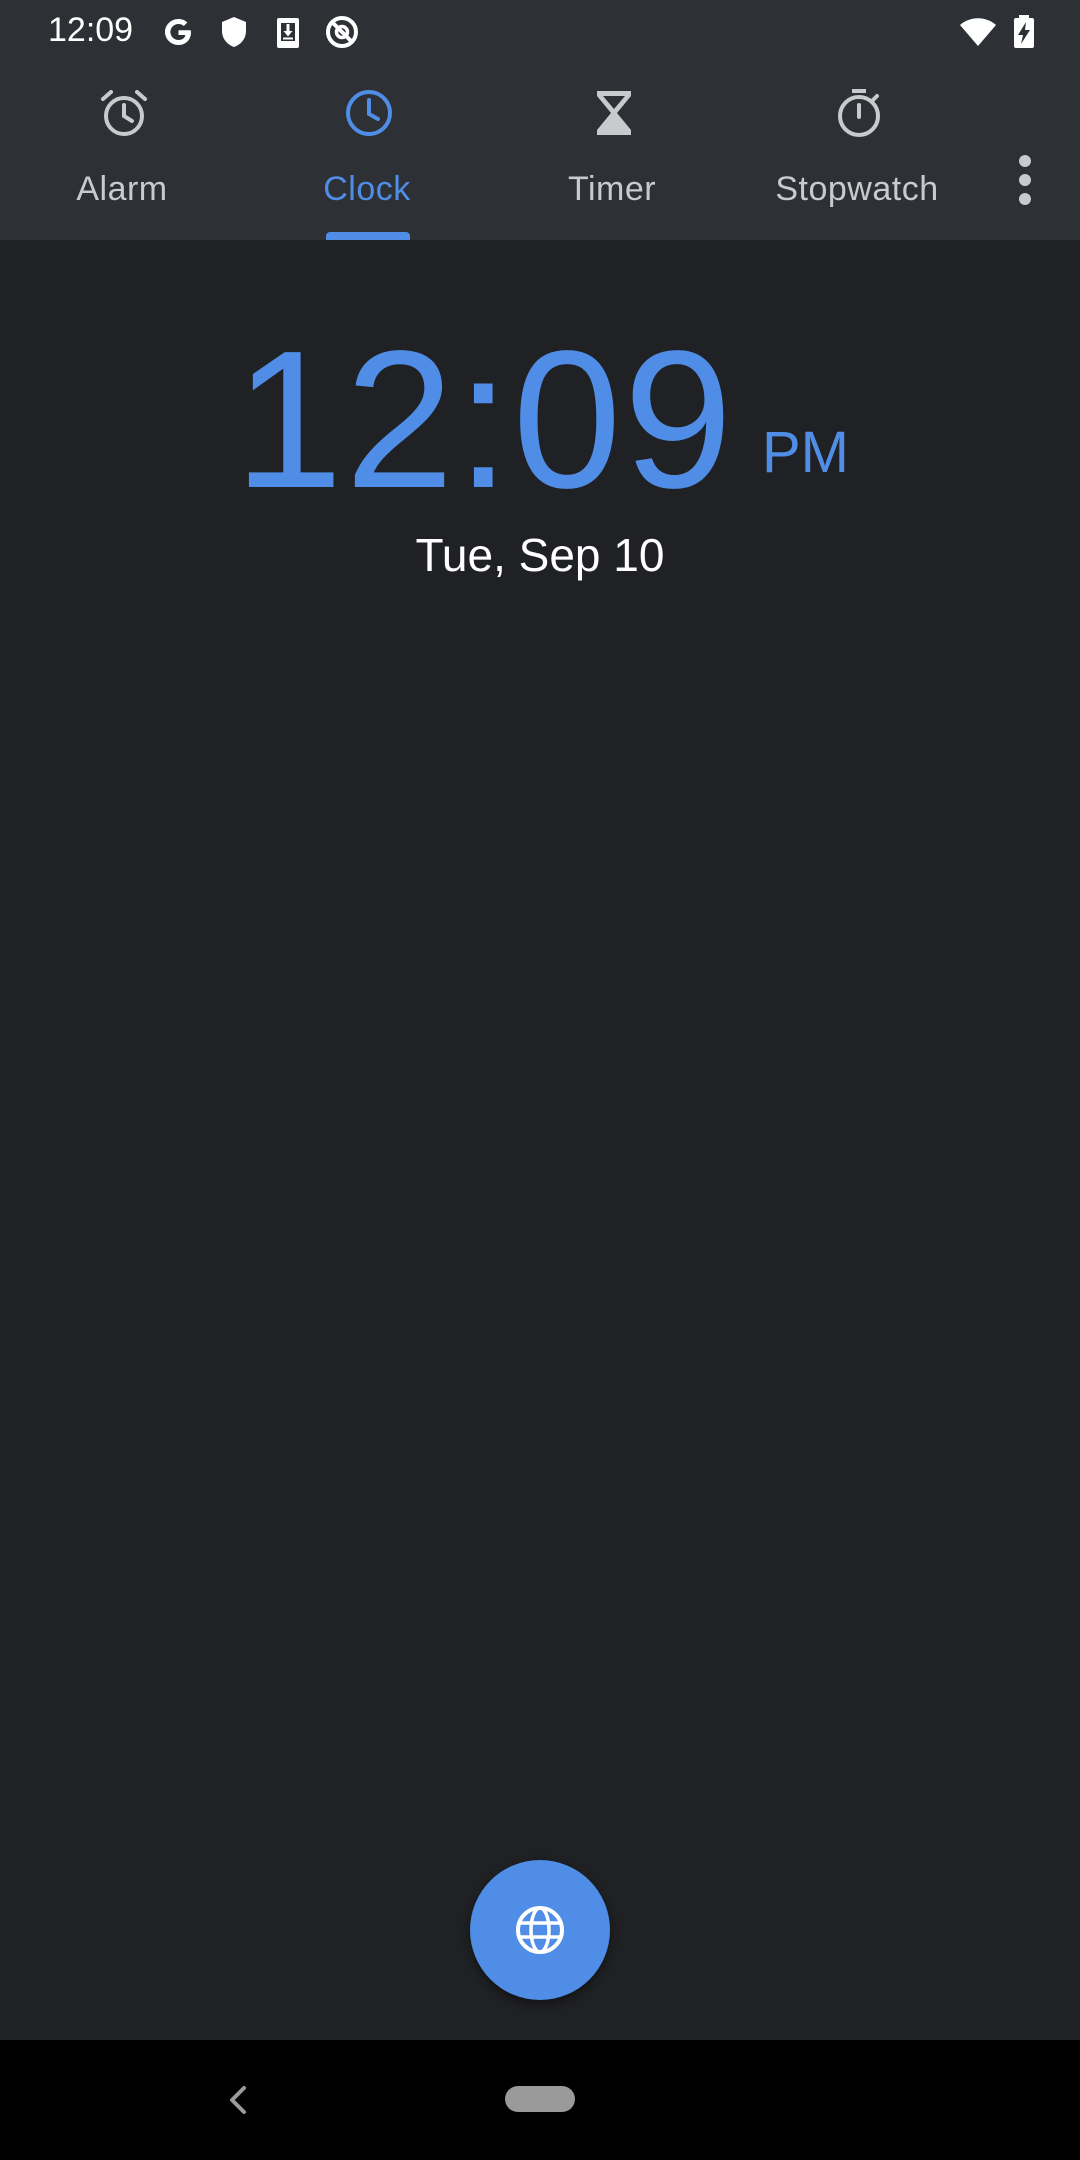 The width and height of the screenshot is (1080, 2160). I want to click on stopwatch-icon, so click(859, 113).